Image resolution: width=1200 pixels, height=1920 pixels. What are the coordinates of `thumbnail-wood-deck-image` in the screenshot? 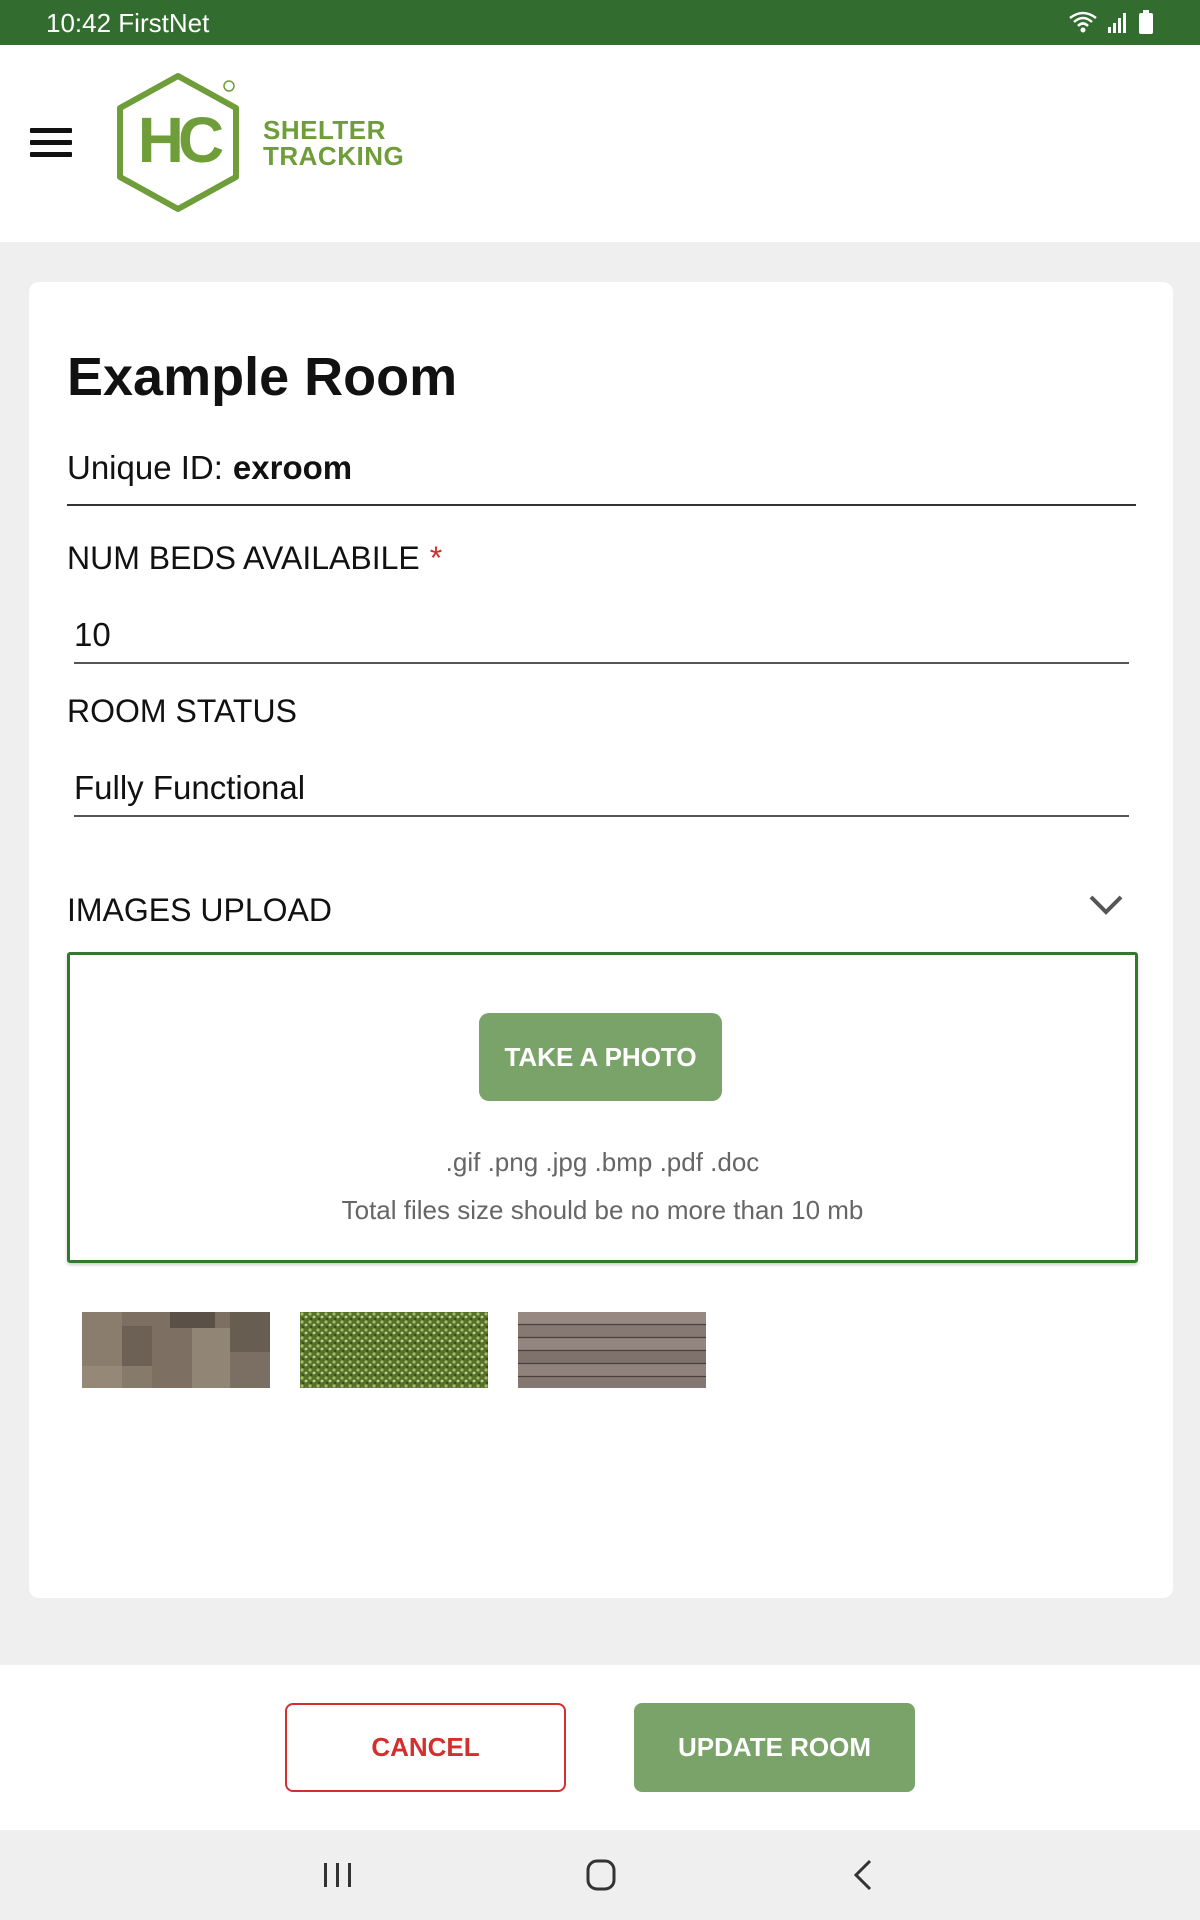 It's located at (612, 1350).